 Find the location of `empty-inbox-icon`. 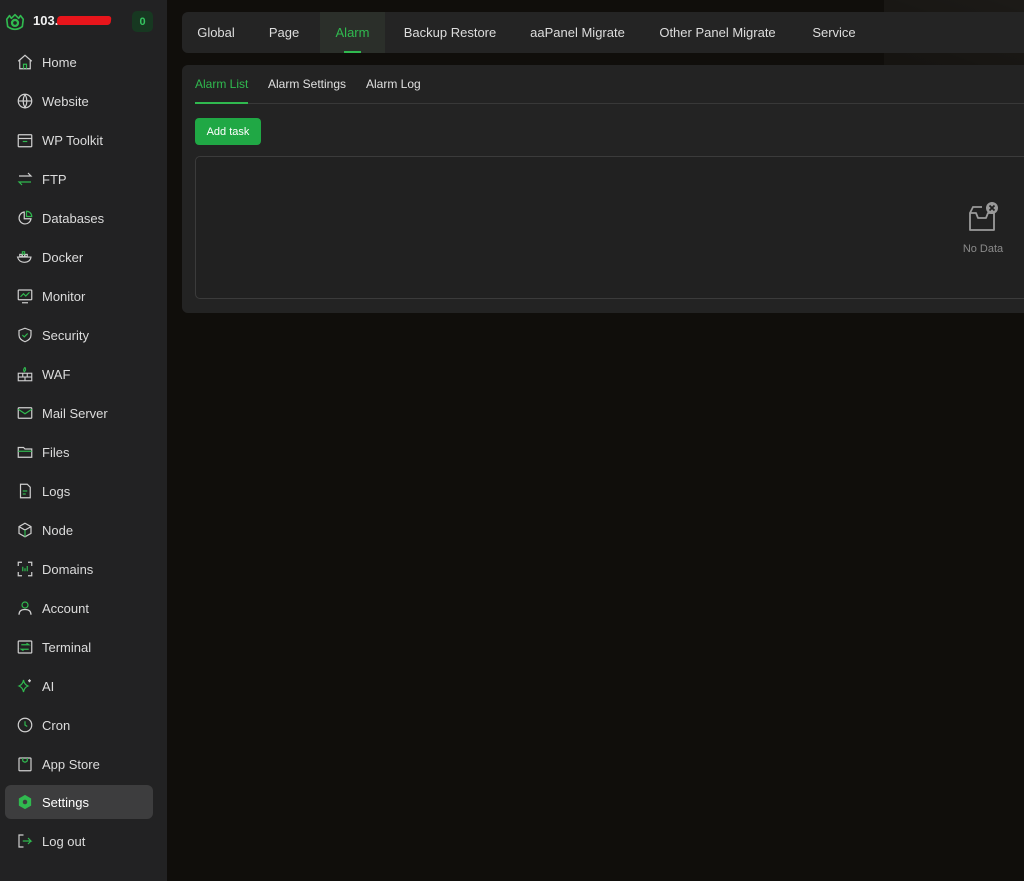

empty-inbox-icon is located at coordinates (983, 216).